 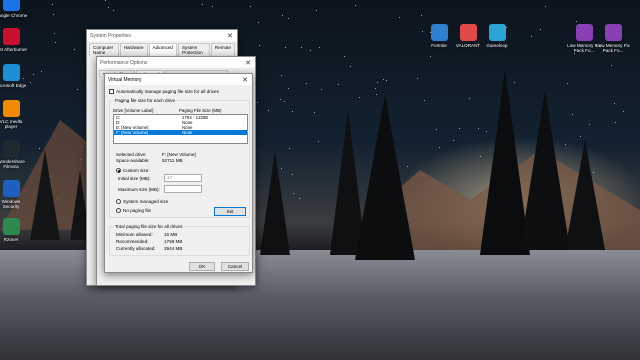 What do you see at coordinates (132, 132) in the screenshot?
I see `drive-letter: F: [New Volume]` at bounding box center [132, 132].